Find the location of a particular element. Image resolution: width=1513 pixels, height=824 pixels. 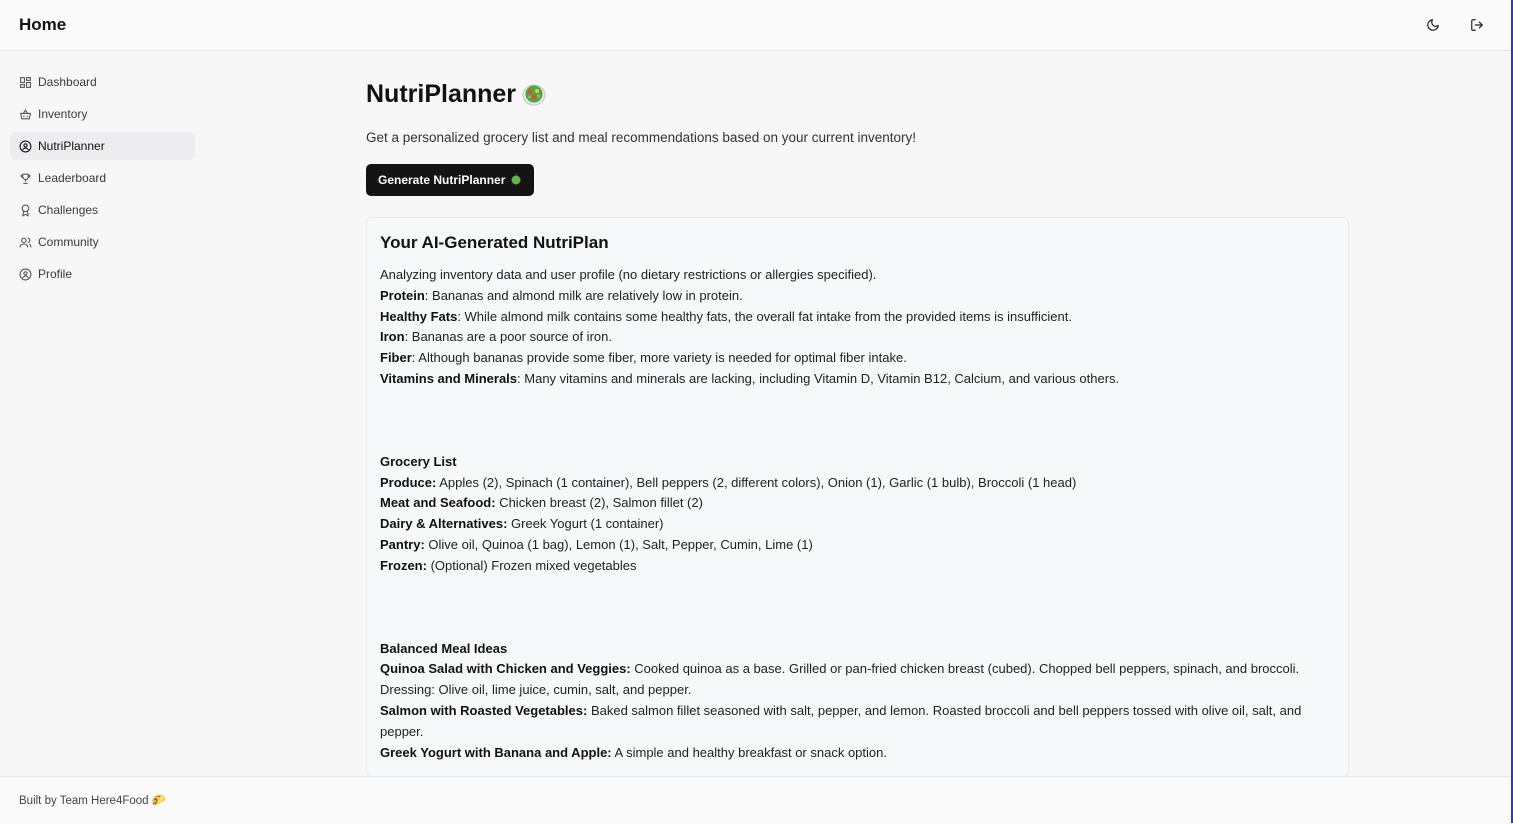

page-title: NutriPlanner is located at coordinates (858, 94).